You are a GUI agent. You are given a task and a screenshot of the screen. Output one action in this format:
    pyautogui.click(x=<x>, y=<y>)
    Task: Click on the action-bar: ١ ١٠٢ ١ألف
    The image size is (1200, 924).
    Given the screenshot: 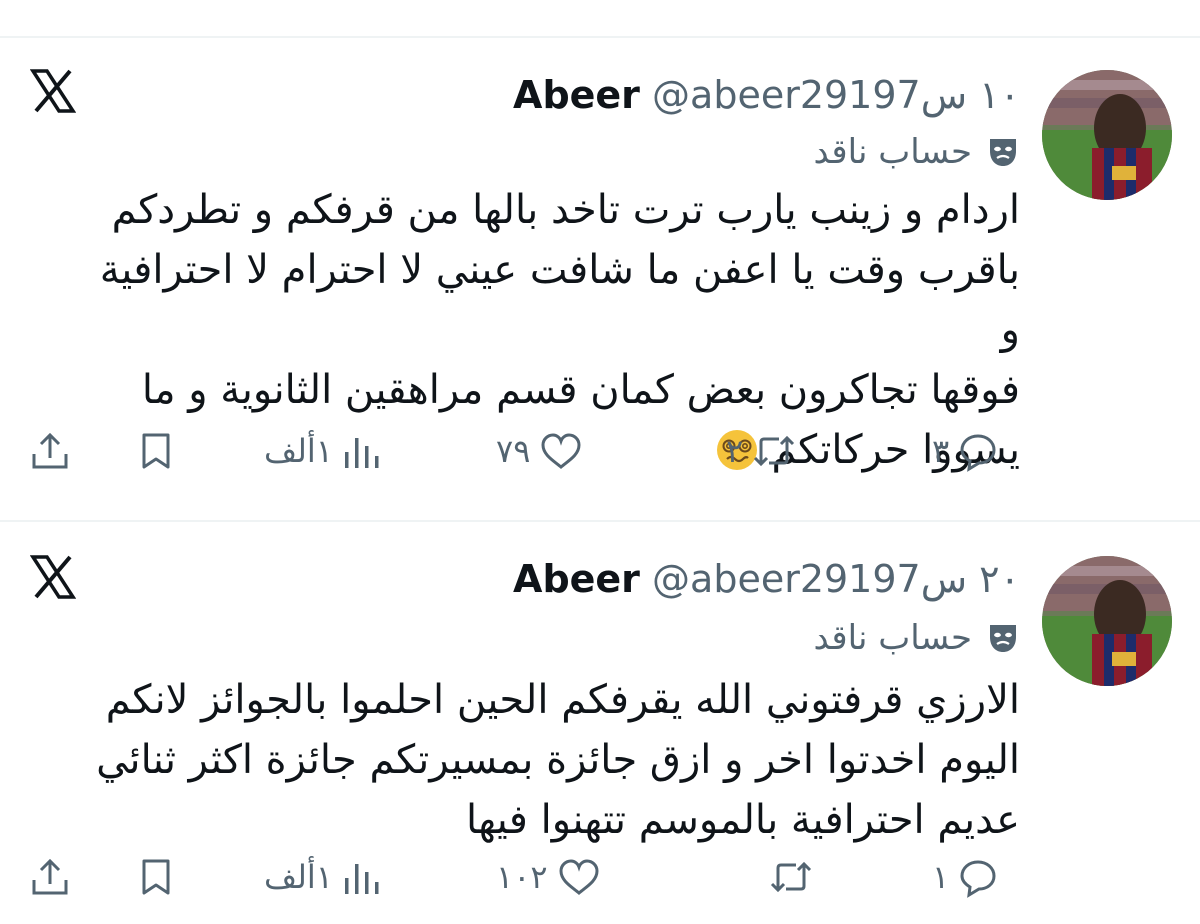 What is the action you would take?
    pyautogui.click(x=600, y=886)
    